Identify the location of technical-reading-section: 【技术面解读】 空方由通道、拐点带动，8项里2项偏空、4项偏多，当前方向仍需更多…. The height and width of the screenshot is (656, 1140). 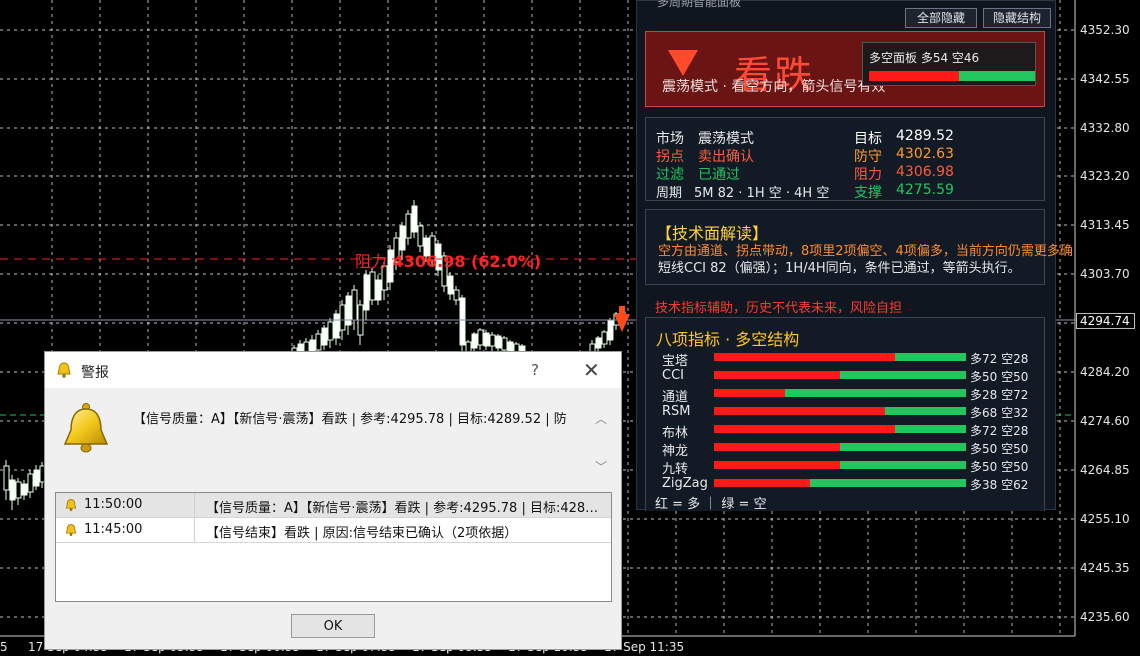
(859, 247).